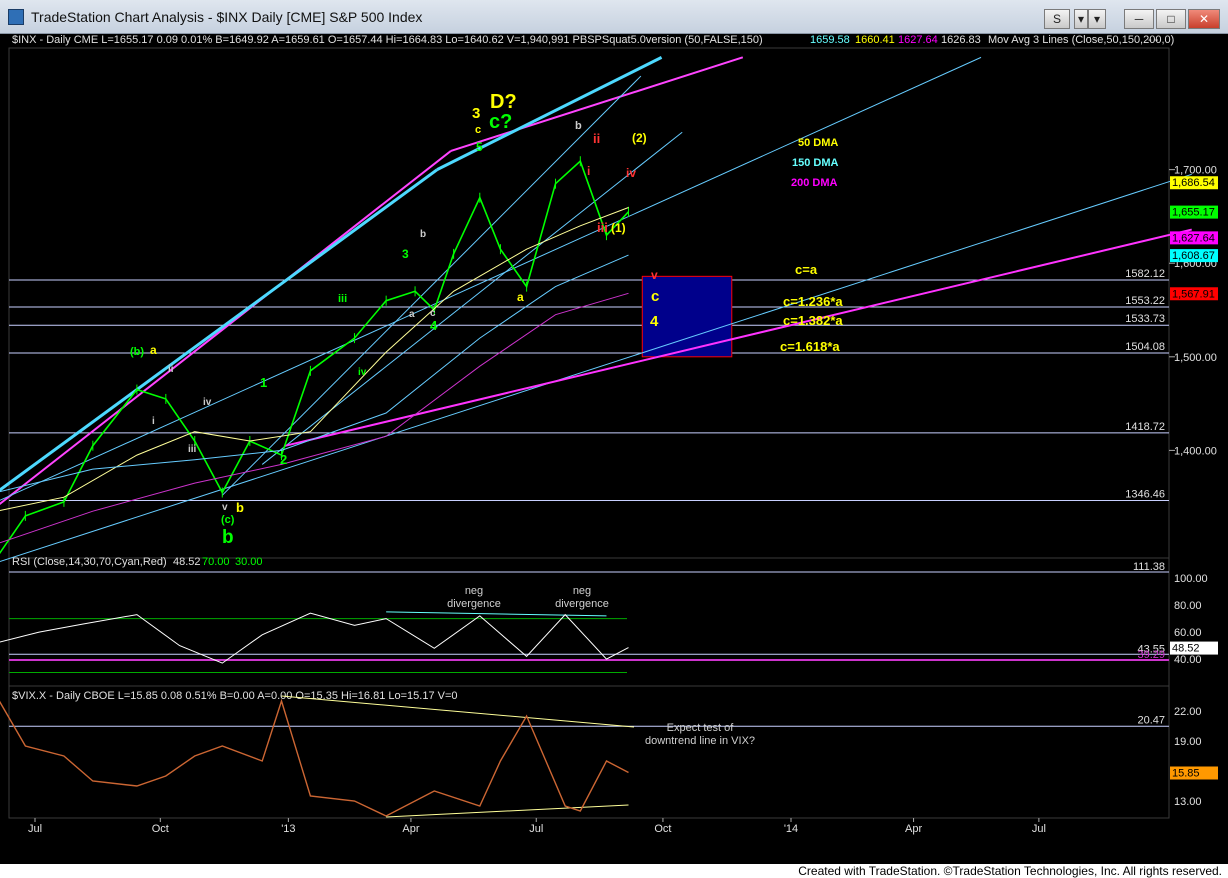  Describe the element at coordinates (1171, 19) in the screenshot. I see `maximize-button: □` at that location.